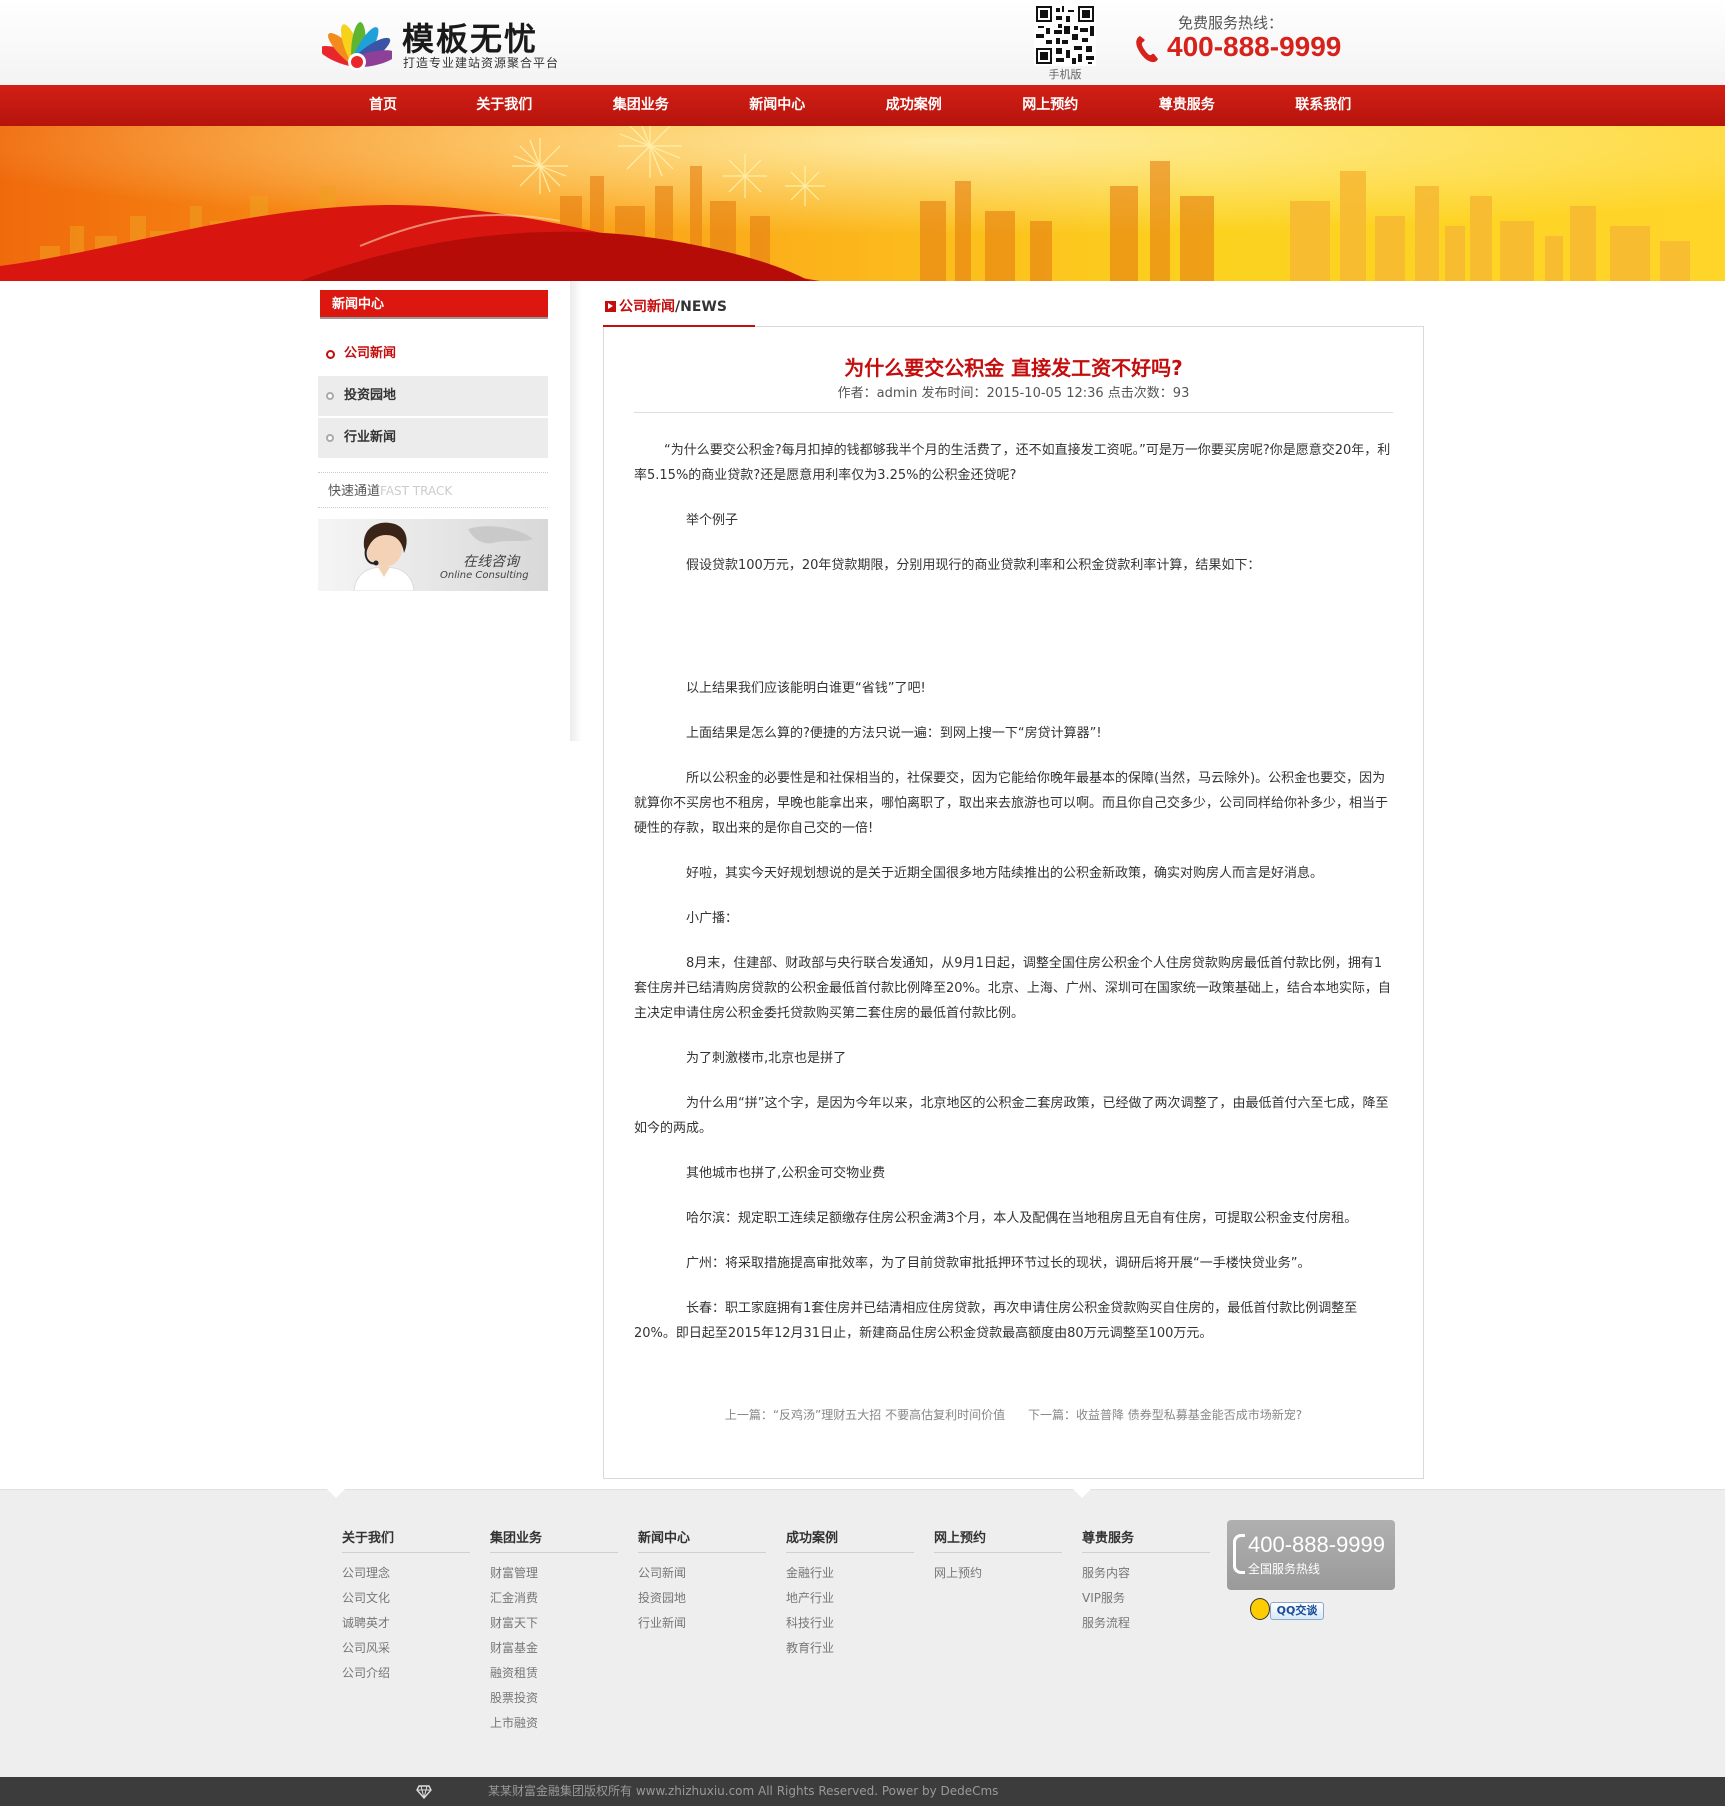 The image size is (1725, 1806). I want to click on phone-handset-icon, so click(1239, 1554).